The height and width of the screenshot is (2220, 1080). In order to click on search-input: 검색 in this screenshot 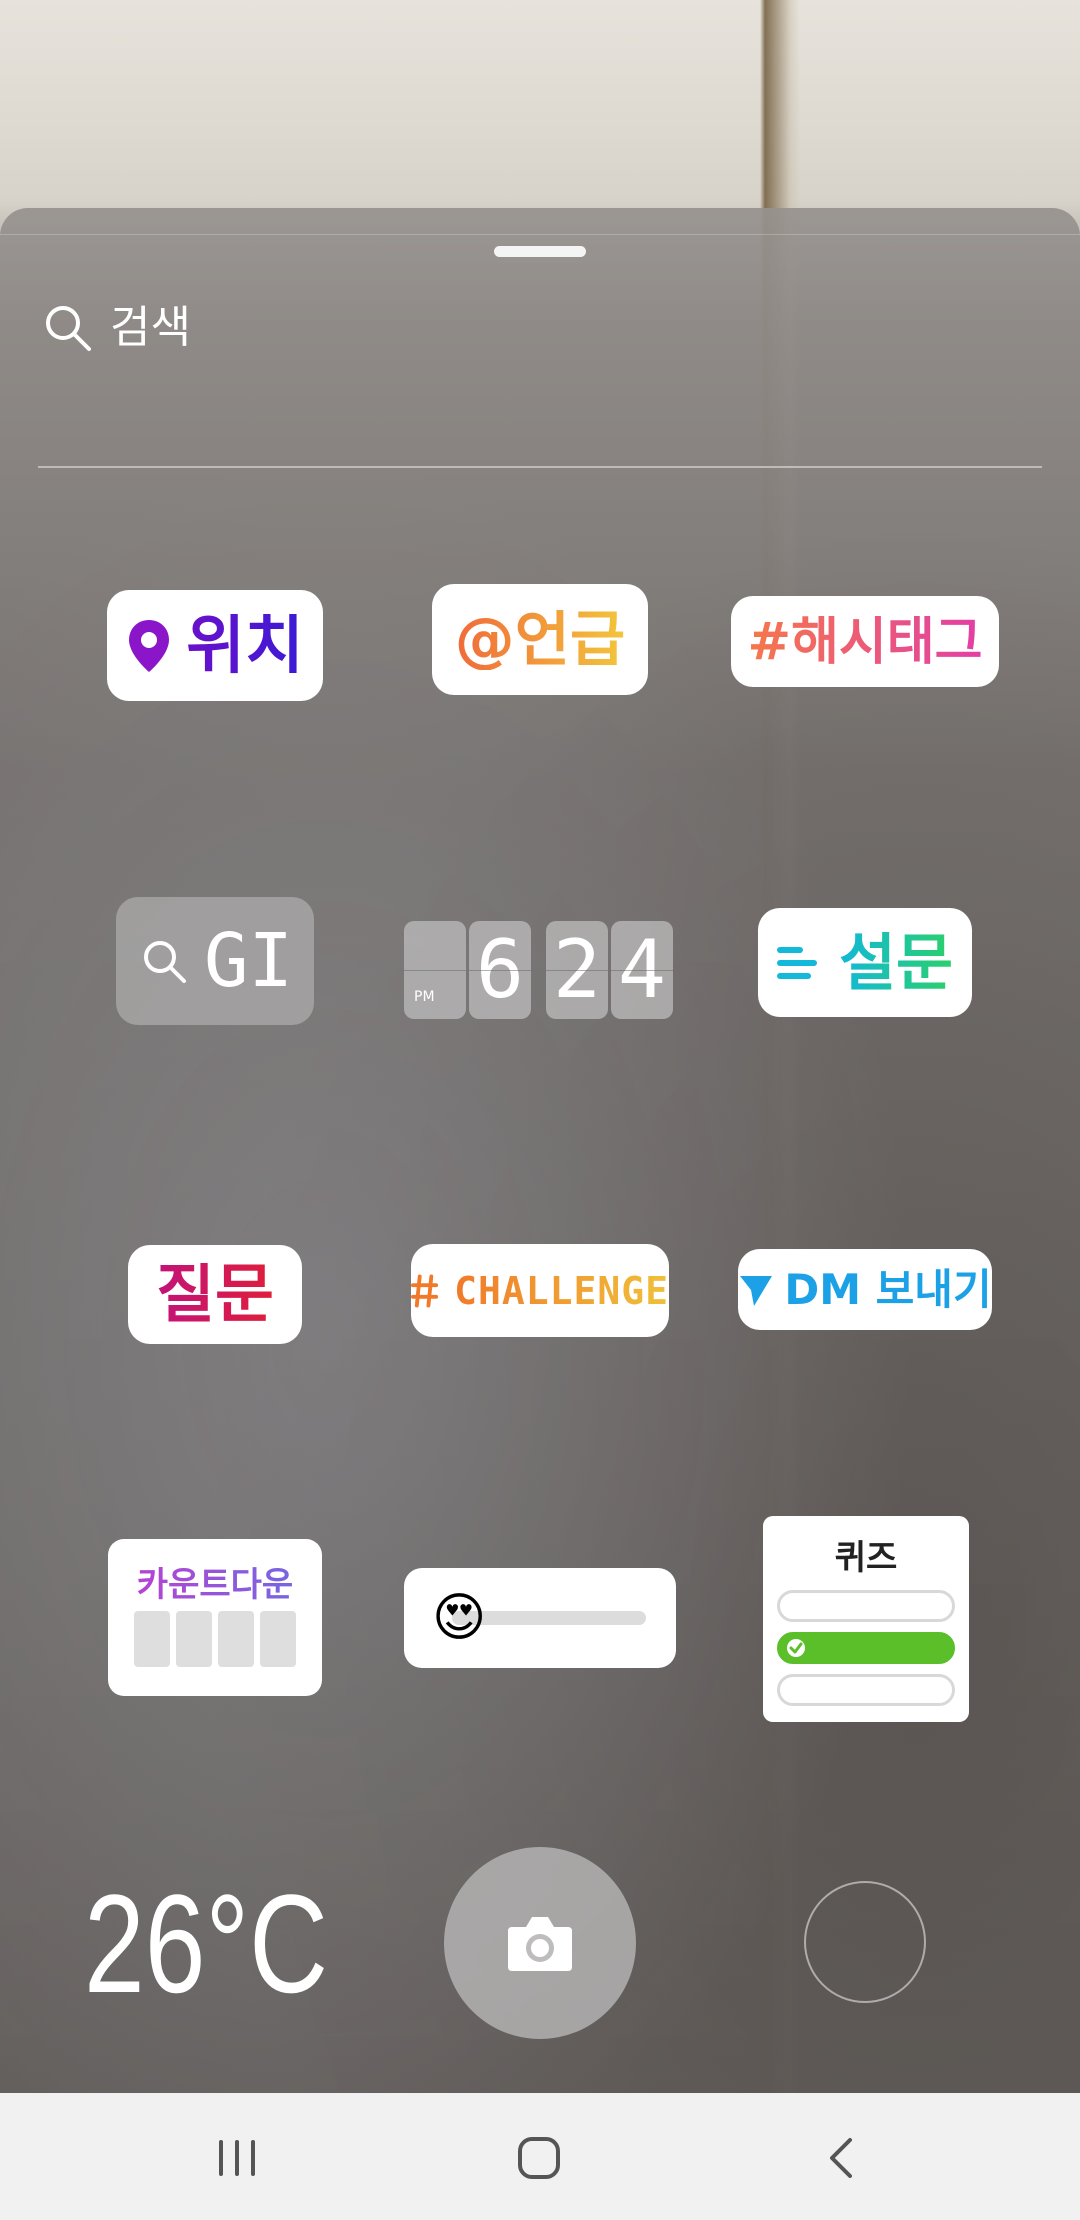, I will do `click(150, 328)`.